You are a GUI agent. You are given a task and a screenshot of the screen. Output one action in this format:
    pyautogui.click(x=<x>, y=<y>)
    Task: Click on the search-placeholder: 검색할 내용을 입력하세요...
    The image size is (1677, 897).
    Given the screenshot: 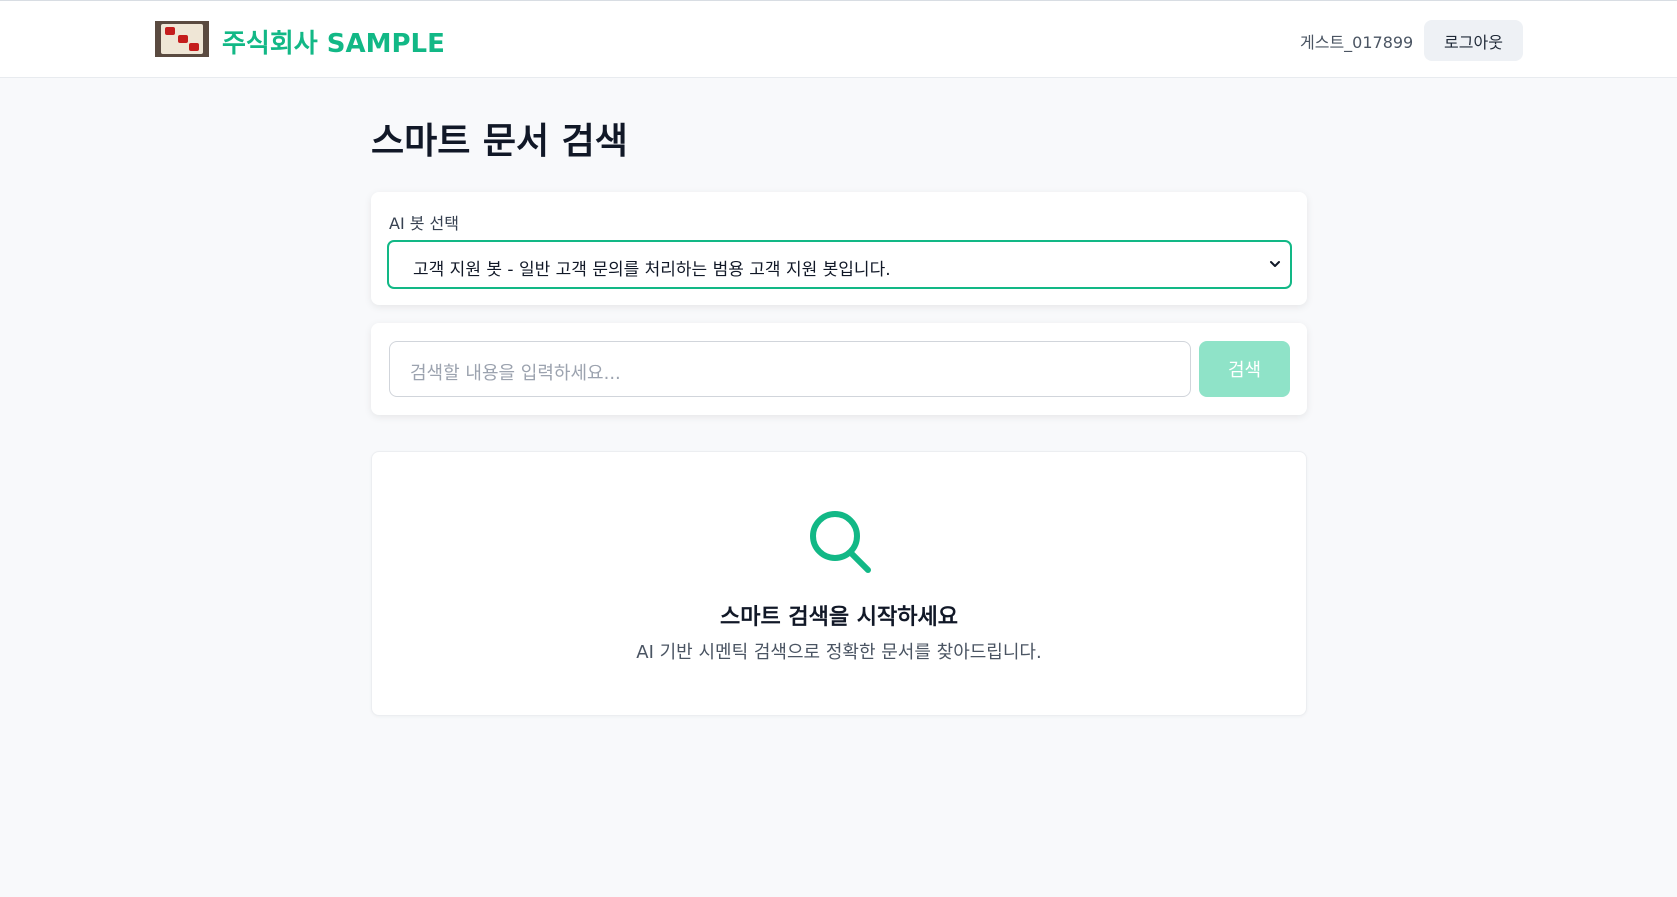 What is the action you would take?
    pyautogui.click(x=515, y=373)
    